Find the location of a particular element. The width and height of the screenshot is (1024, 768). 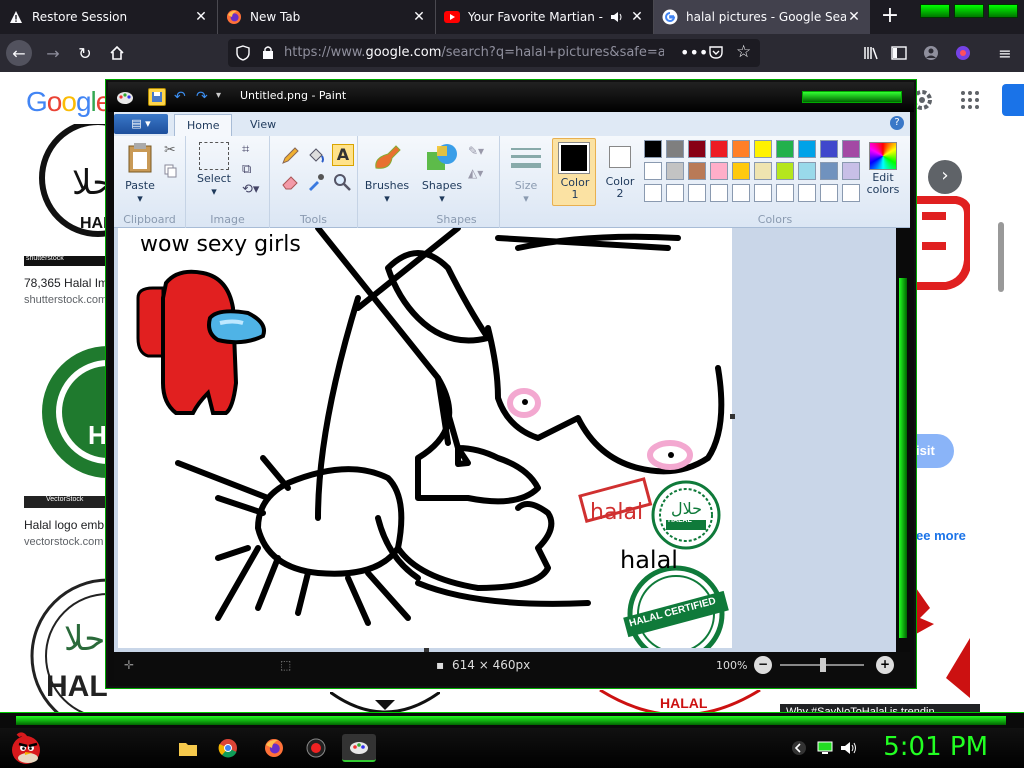

taskbar-clock: 5:01 PM is located at coordinates (935, 747).